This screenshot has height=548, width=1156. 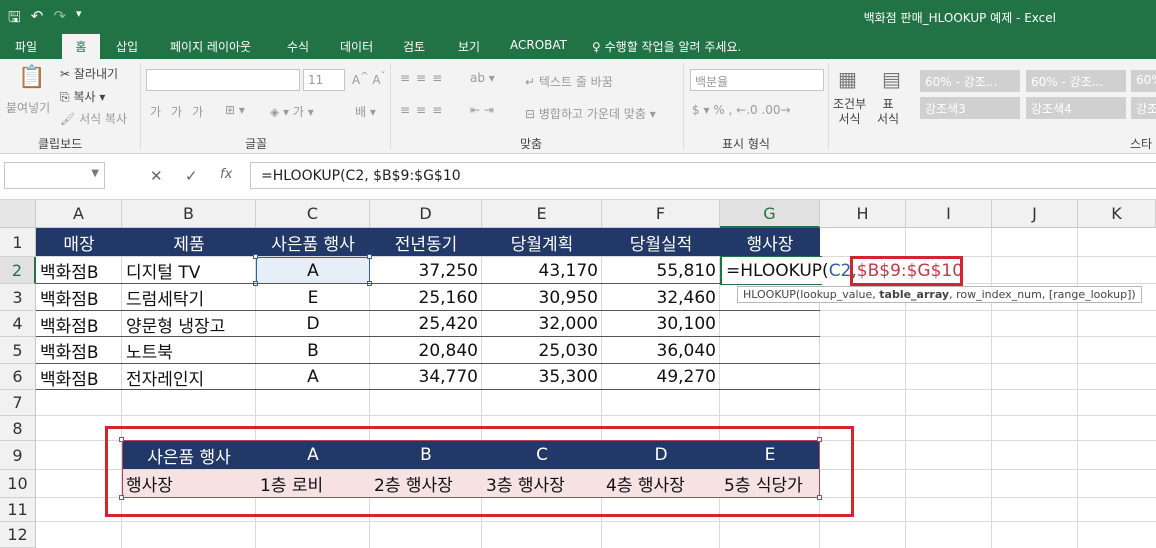 What do you see at coordinates (538, 45) in the screenshot?
I see `tab-acrobat: ACROBAT` at bounding box center [538, 45].